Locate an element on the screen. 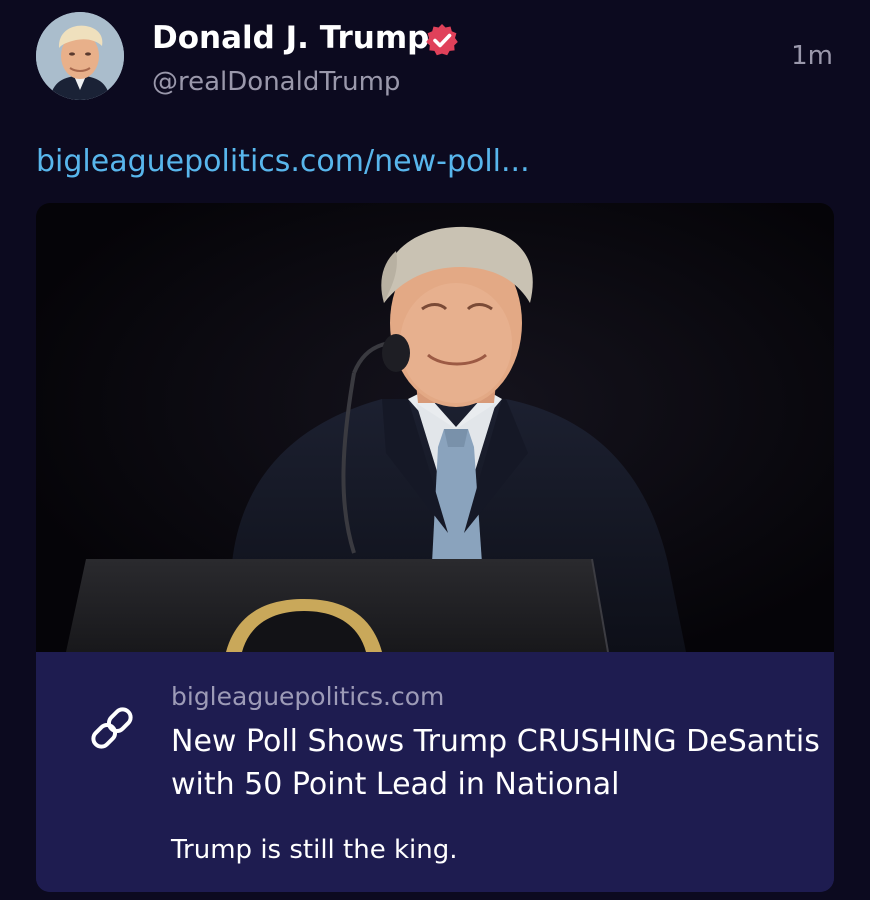 The image size is (870, 900). link-preview-description: Trump is still the king. is located at coordinates (314, 850).